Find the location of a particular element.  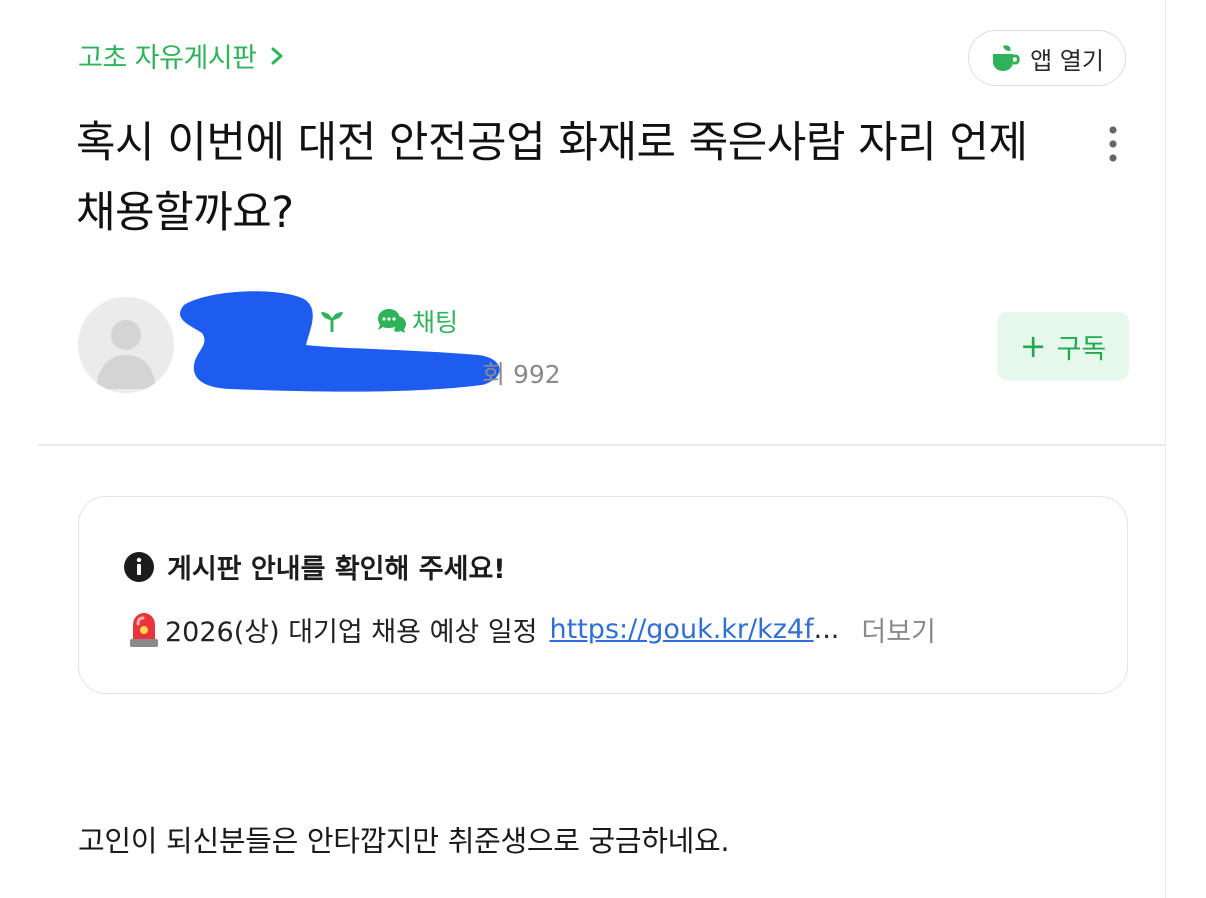

open-app-label: 앱 열기 is located at coordinates (1067, 60).